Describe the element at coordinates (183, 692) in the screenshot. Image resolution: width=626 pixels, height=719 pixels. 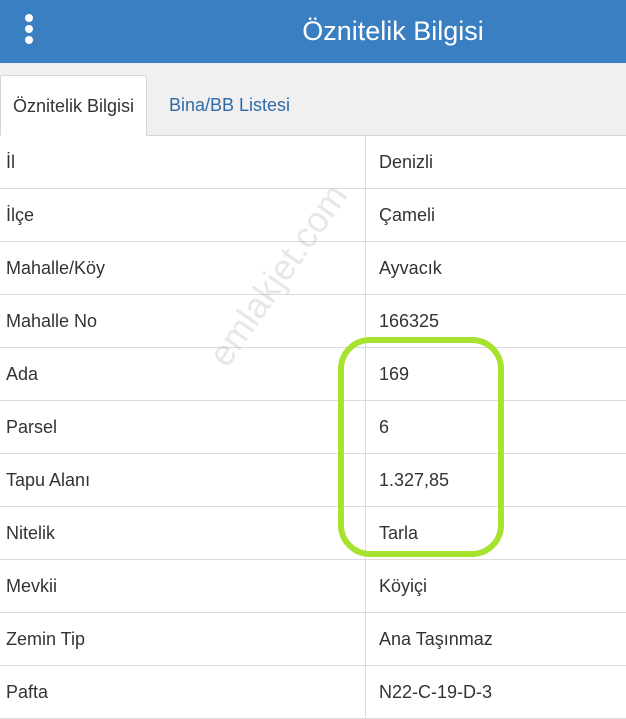
I see `row-key: Pafta` at that location.